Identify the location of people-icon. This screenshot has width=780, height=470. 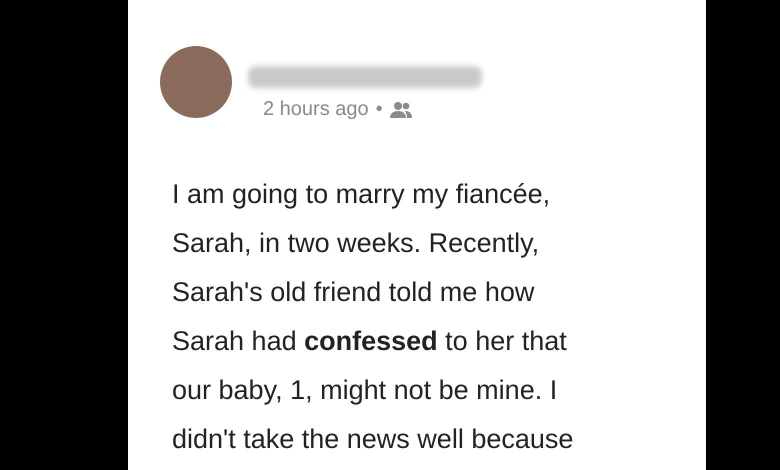
(401, 109).